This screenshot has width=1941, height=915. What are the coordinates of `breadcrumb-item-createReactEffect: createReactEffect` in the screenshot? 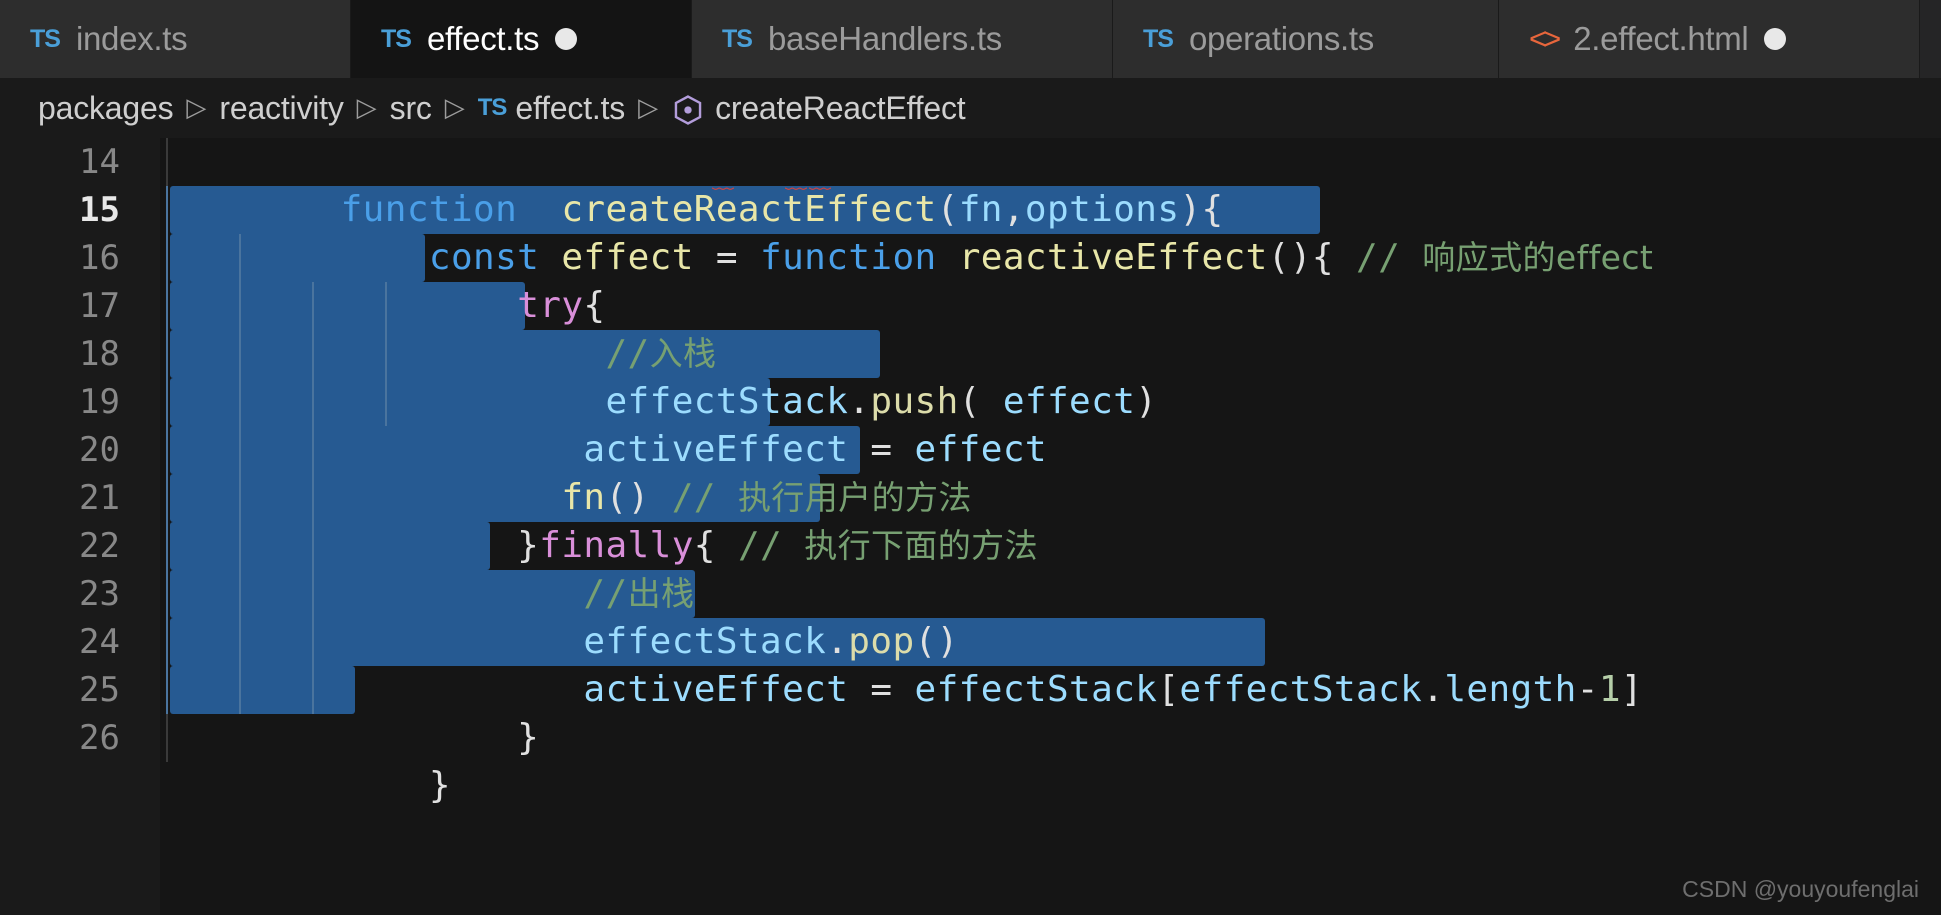 It's located at (840, 108).